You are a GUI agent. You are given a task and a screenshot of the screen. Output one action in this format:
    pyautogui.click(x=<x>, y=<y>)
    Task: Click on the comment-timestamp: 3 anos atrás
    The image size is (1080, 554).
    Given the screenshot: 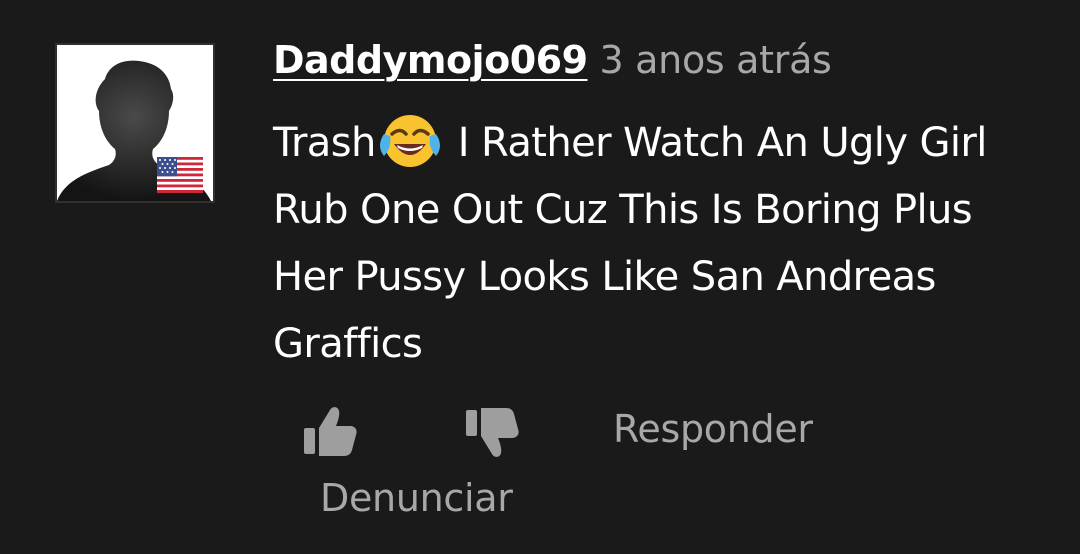 What is the action you would take?
    pyautogui.click(x=715, y=60)
    